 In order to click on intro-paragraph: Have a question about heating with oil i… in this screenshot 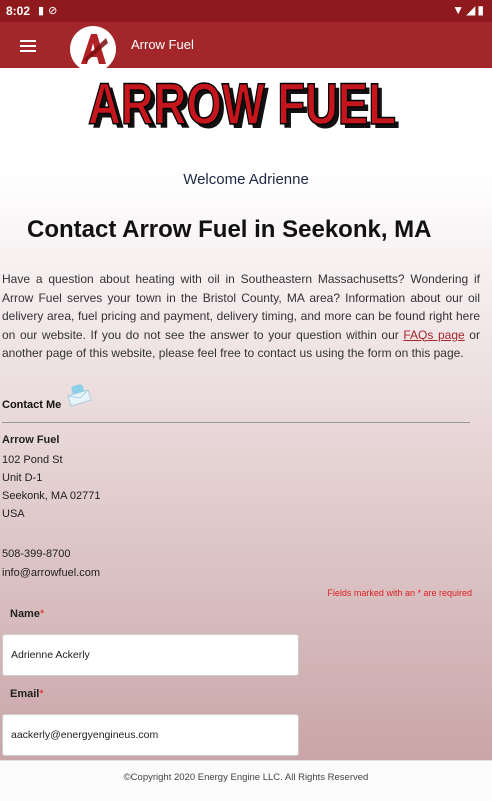, I will do `click(241, 316)`.